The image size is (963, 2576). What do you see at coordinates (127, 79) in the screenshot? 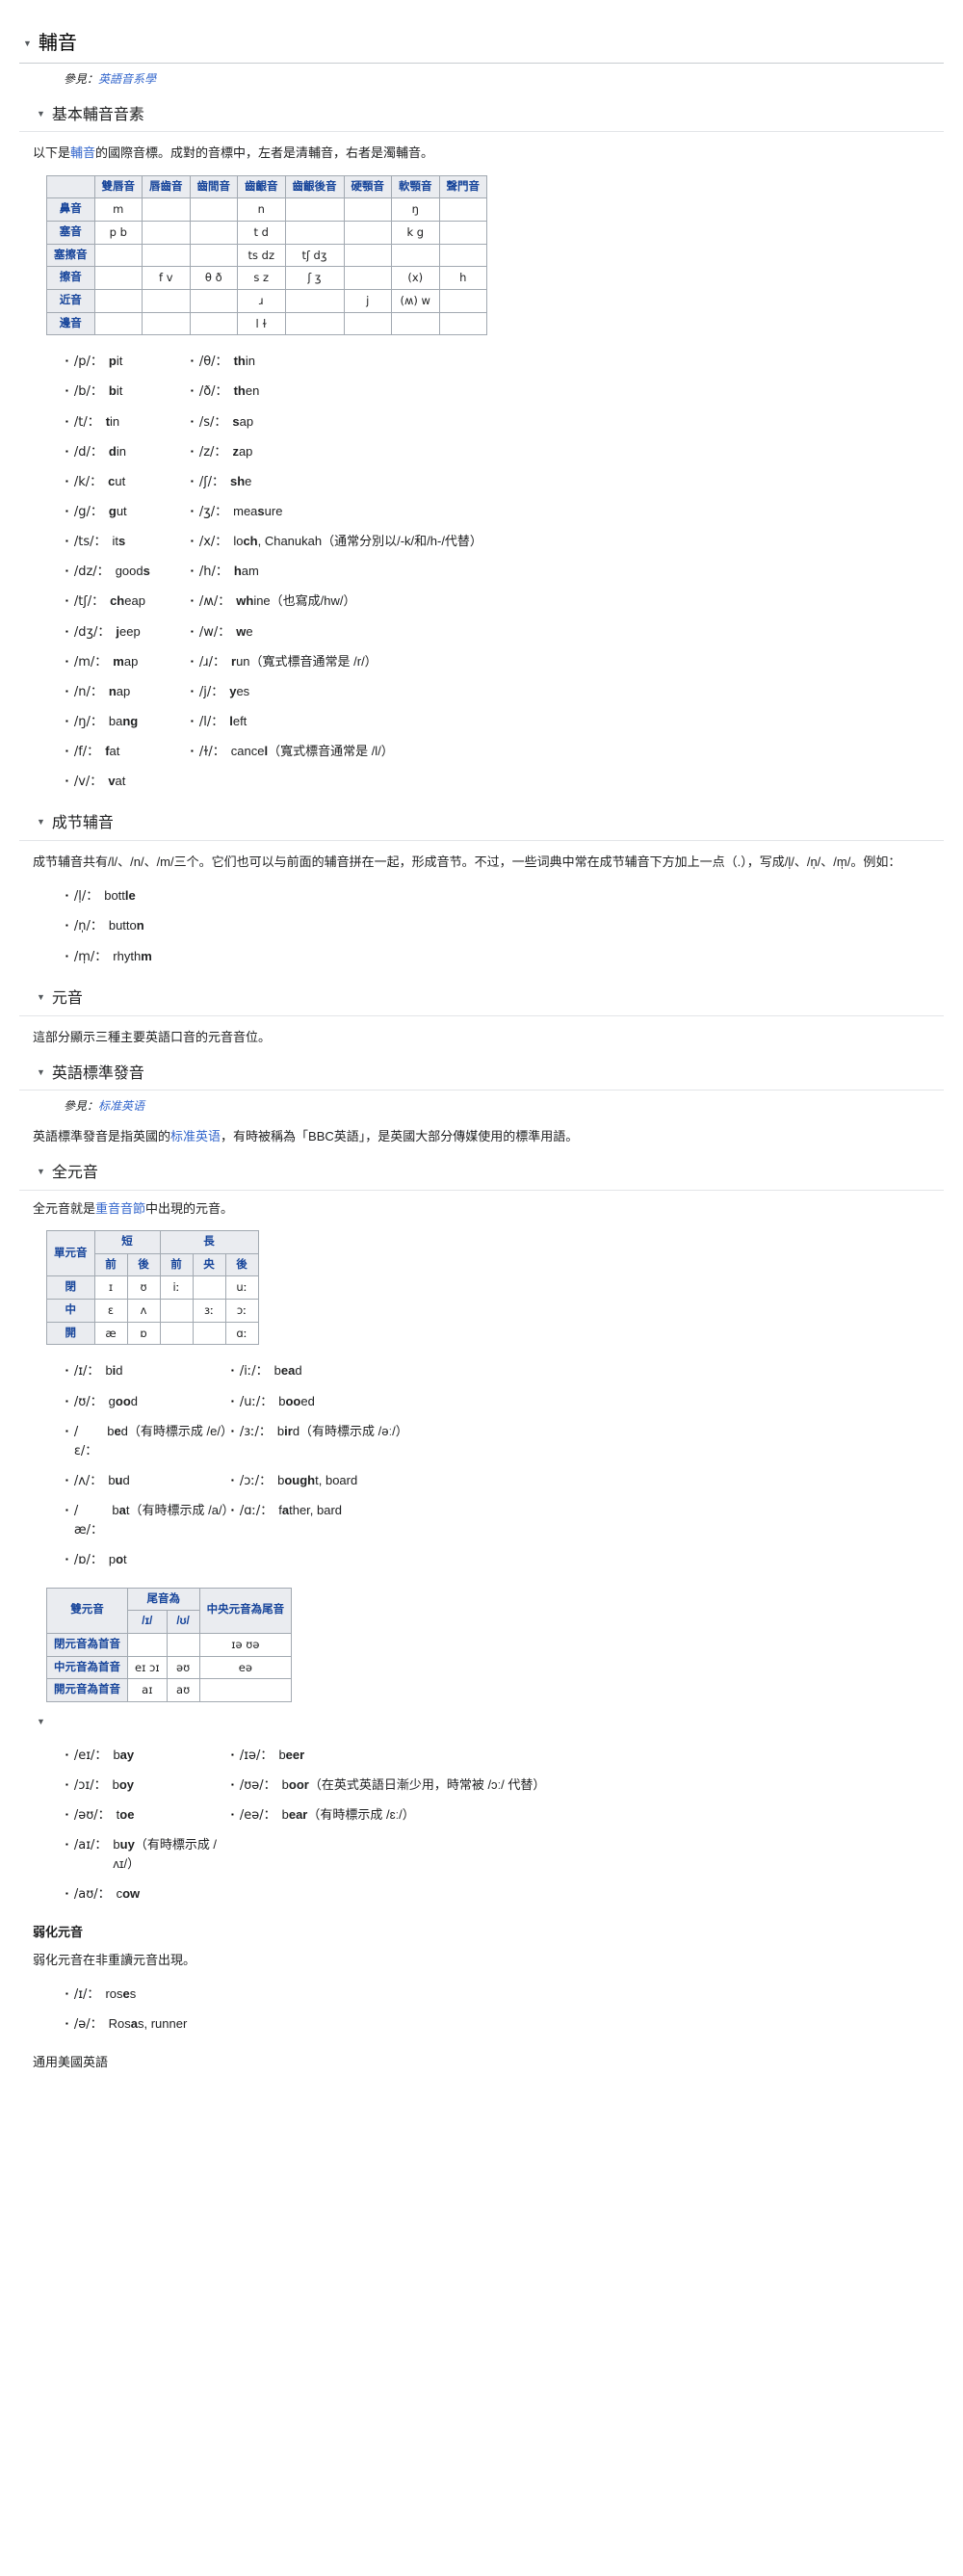
I see `hatnote-link-english-phonology: 英語音系學` at bounding box center [127, 79].